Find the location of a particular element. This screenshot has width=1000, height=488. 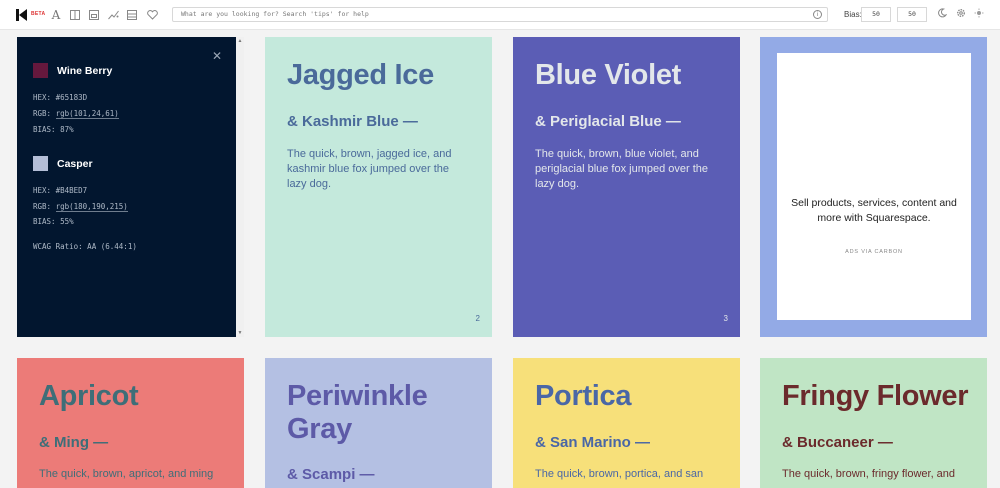

close-icon: ✕ is located at coordinates (217, 56).